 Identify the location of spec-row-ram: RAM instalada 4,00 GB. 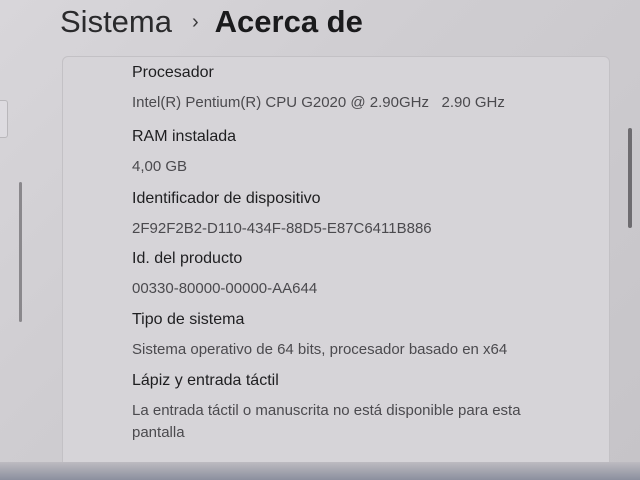
(367, 153).